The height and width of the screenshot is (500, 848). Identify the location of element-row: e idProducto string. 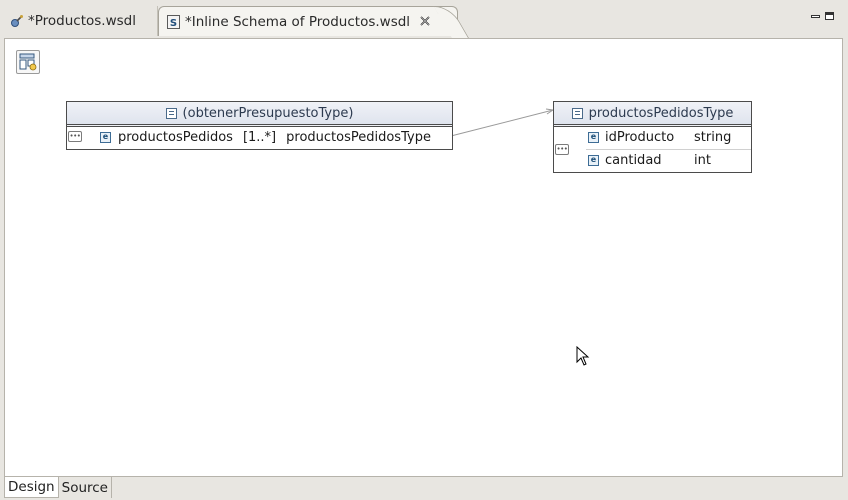
(659, 137).